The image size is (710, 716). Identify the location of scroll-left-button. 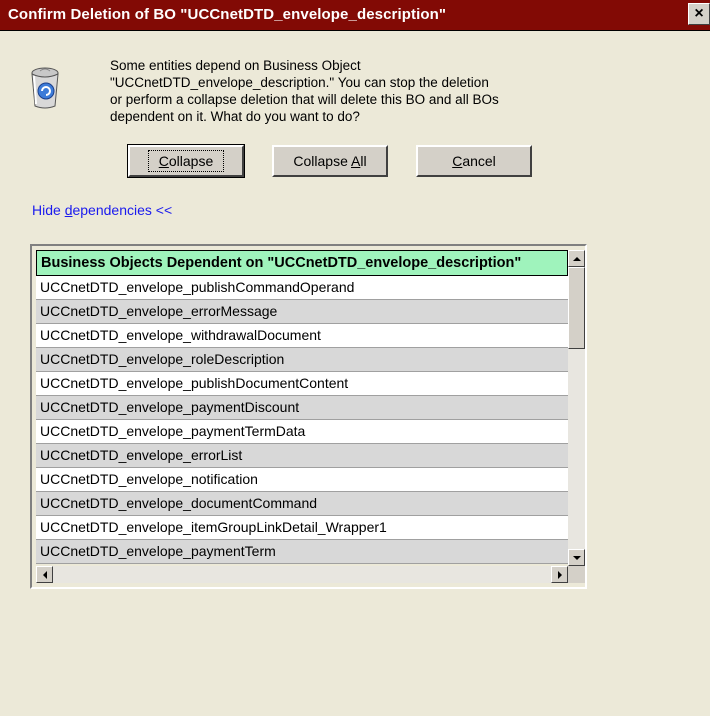
(44, 574).